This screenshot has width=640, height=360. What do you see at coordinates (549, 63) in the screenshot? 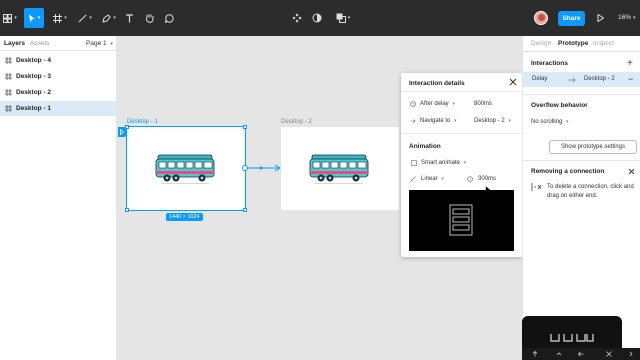
I see `interactions-heading: Interactions` at bounding box center [549, 63].